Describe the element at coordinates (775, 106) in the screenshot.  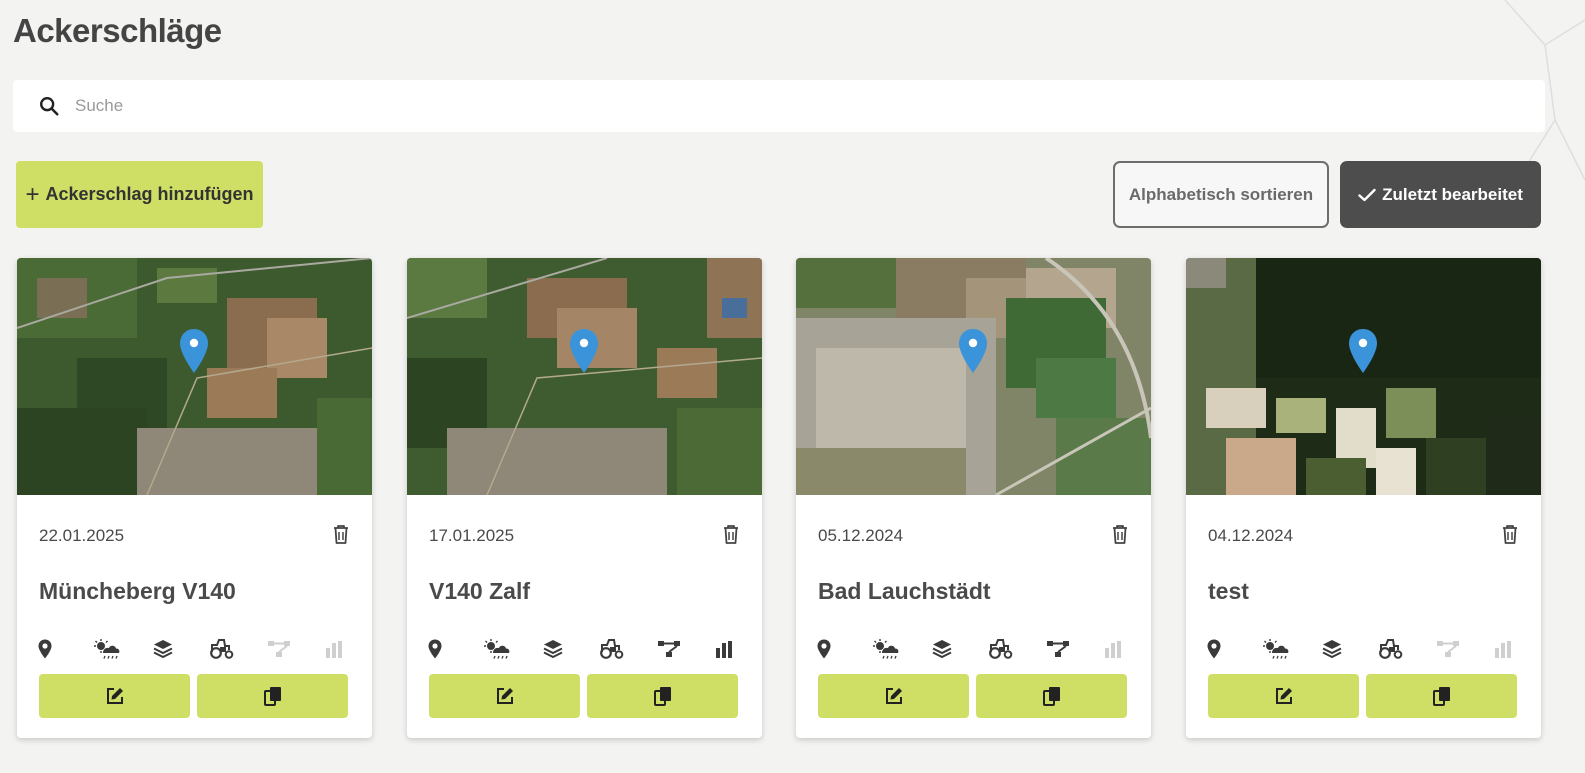
I see `search-input` at that location.